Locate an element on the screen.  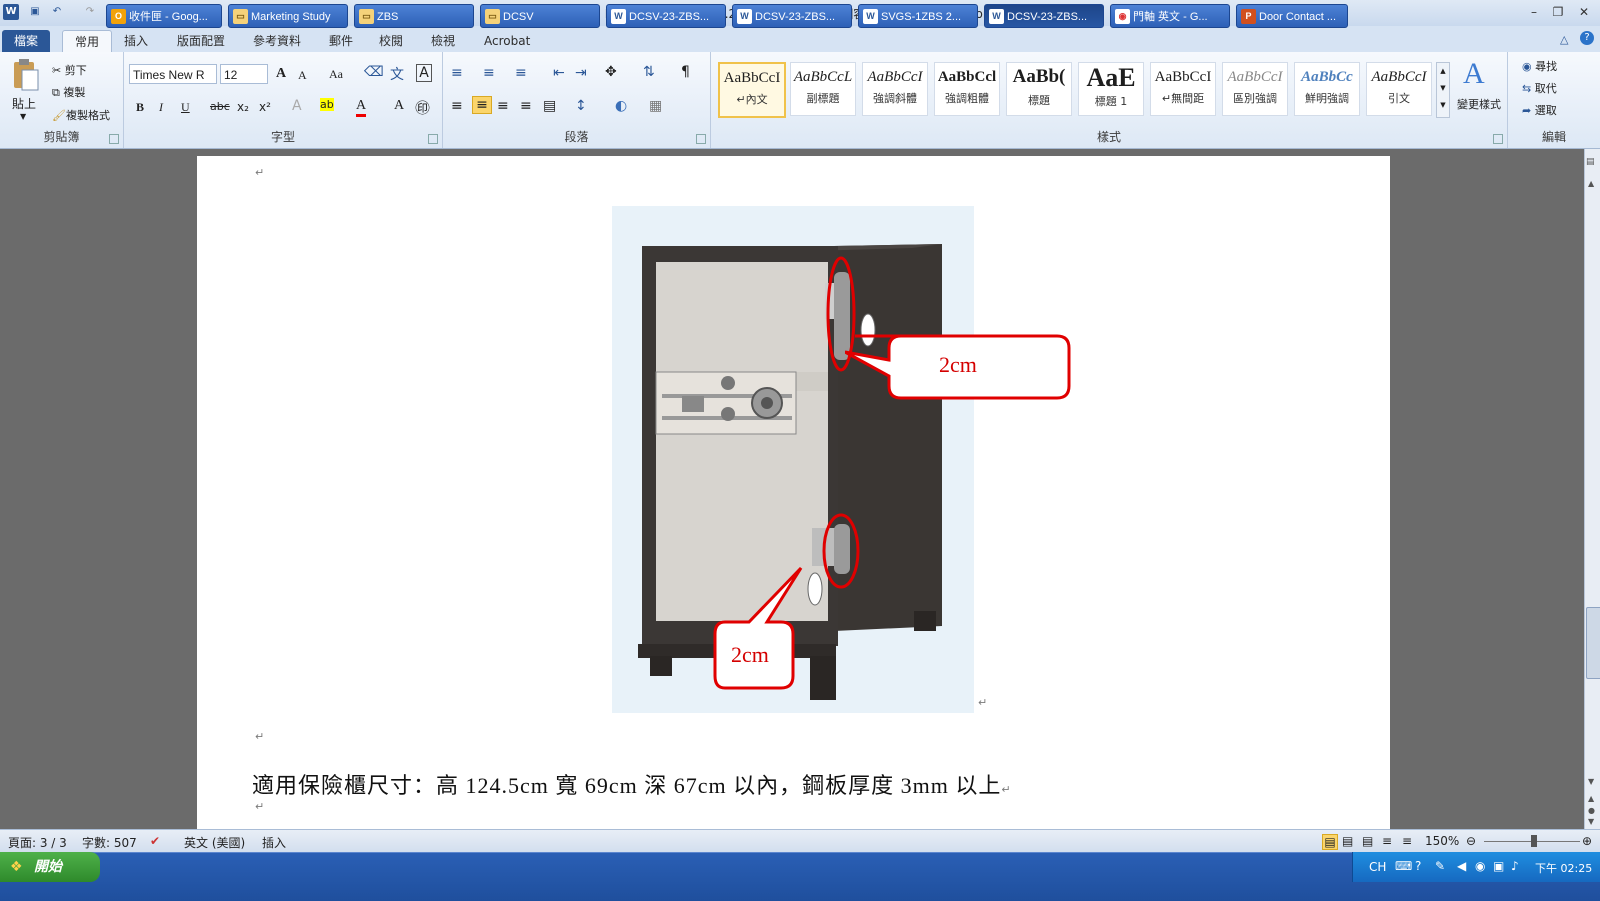
page-indicator: 頁面: 3 / 3 is located at coordinates (37, 842).